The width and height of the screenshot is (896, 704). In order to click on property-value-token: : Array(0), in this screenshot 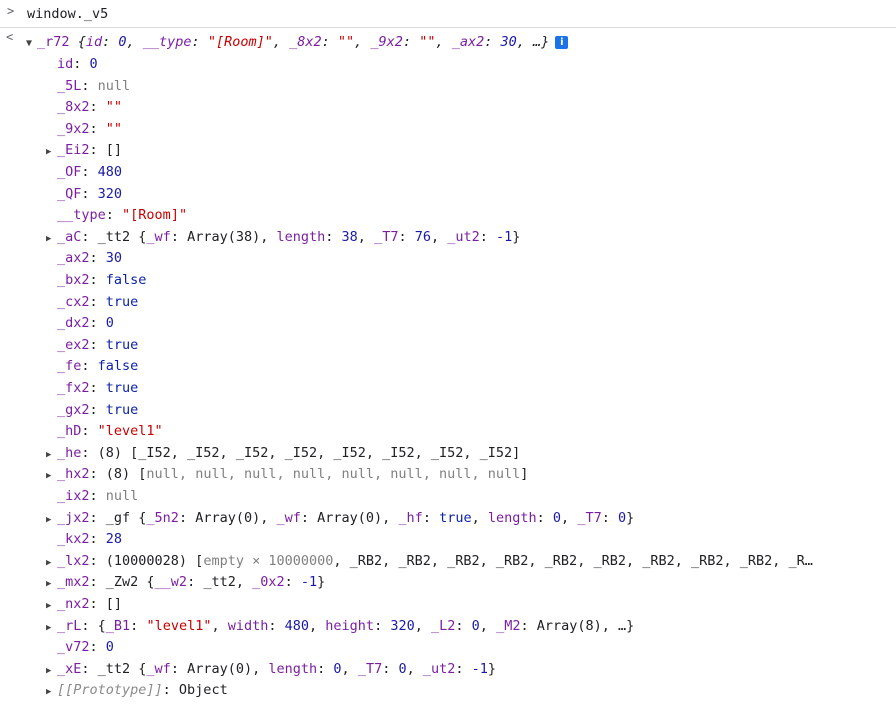, I will do `click(227, 517)`.